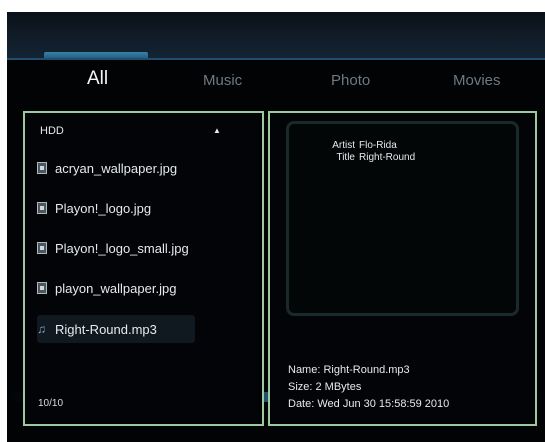  I want to click on music-note-icon: ♫, so click(41, 329).